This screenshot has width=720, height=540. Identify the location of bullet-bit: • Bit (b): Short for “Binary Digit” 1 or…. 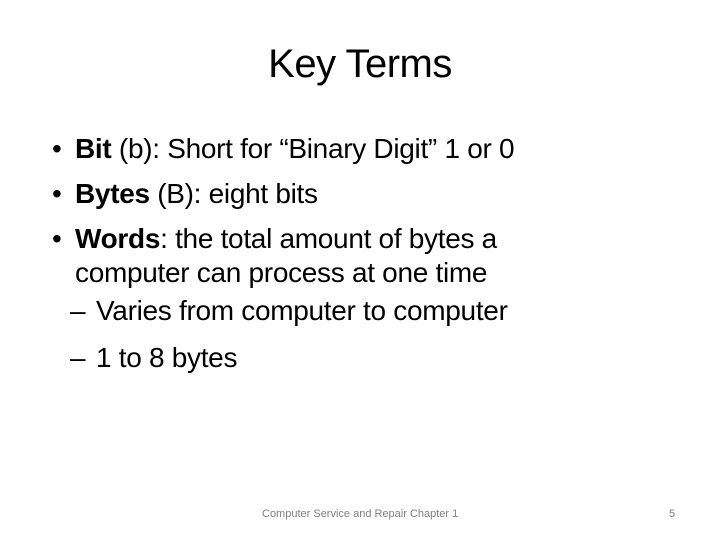
(368, 149).